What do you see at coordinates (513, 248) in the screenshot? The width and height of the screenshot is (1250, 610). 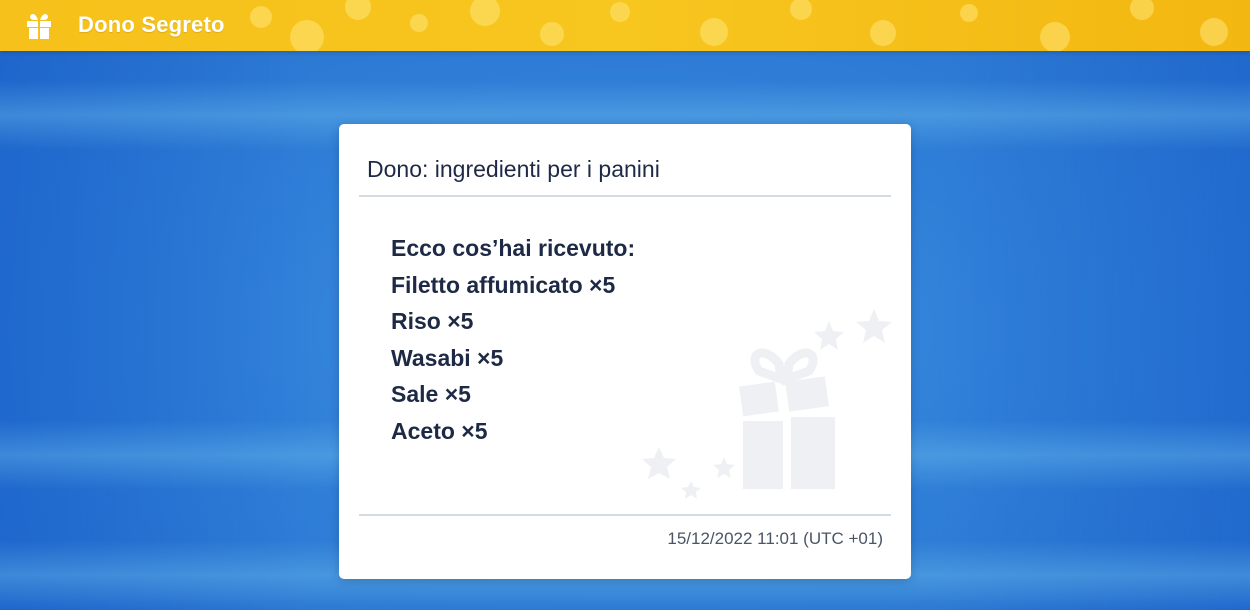 I see `received-intro: Ecco cos’hai ricevuto:` at bounding box center [513, 248].